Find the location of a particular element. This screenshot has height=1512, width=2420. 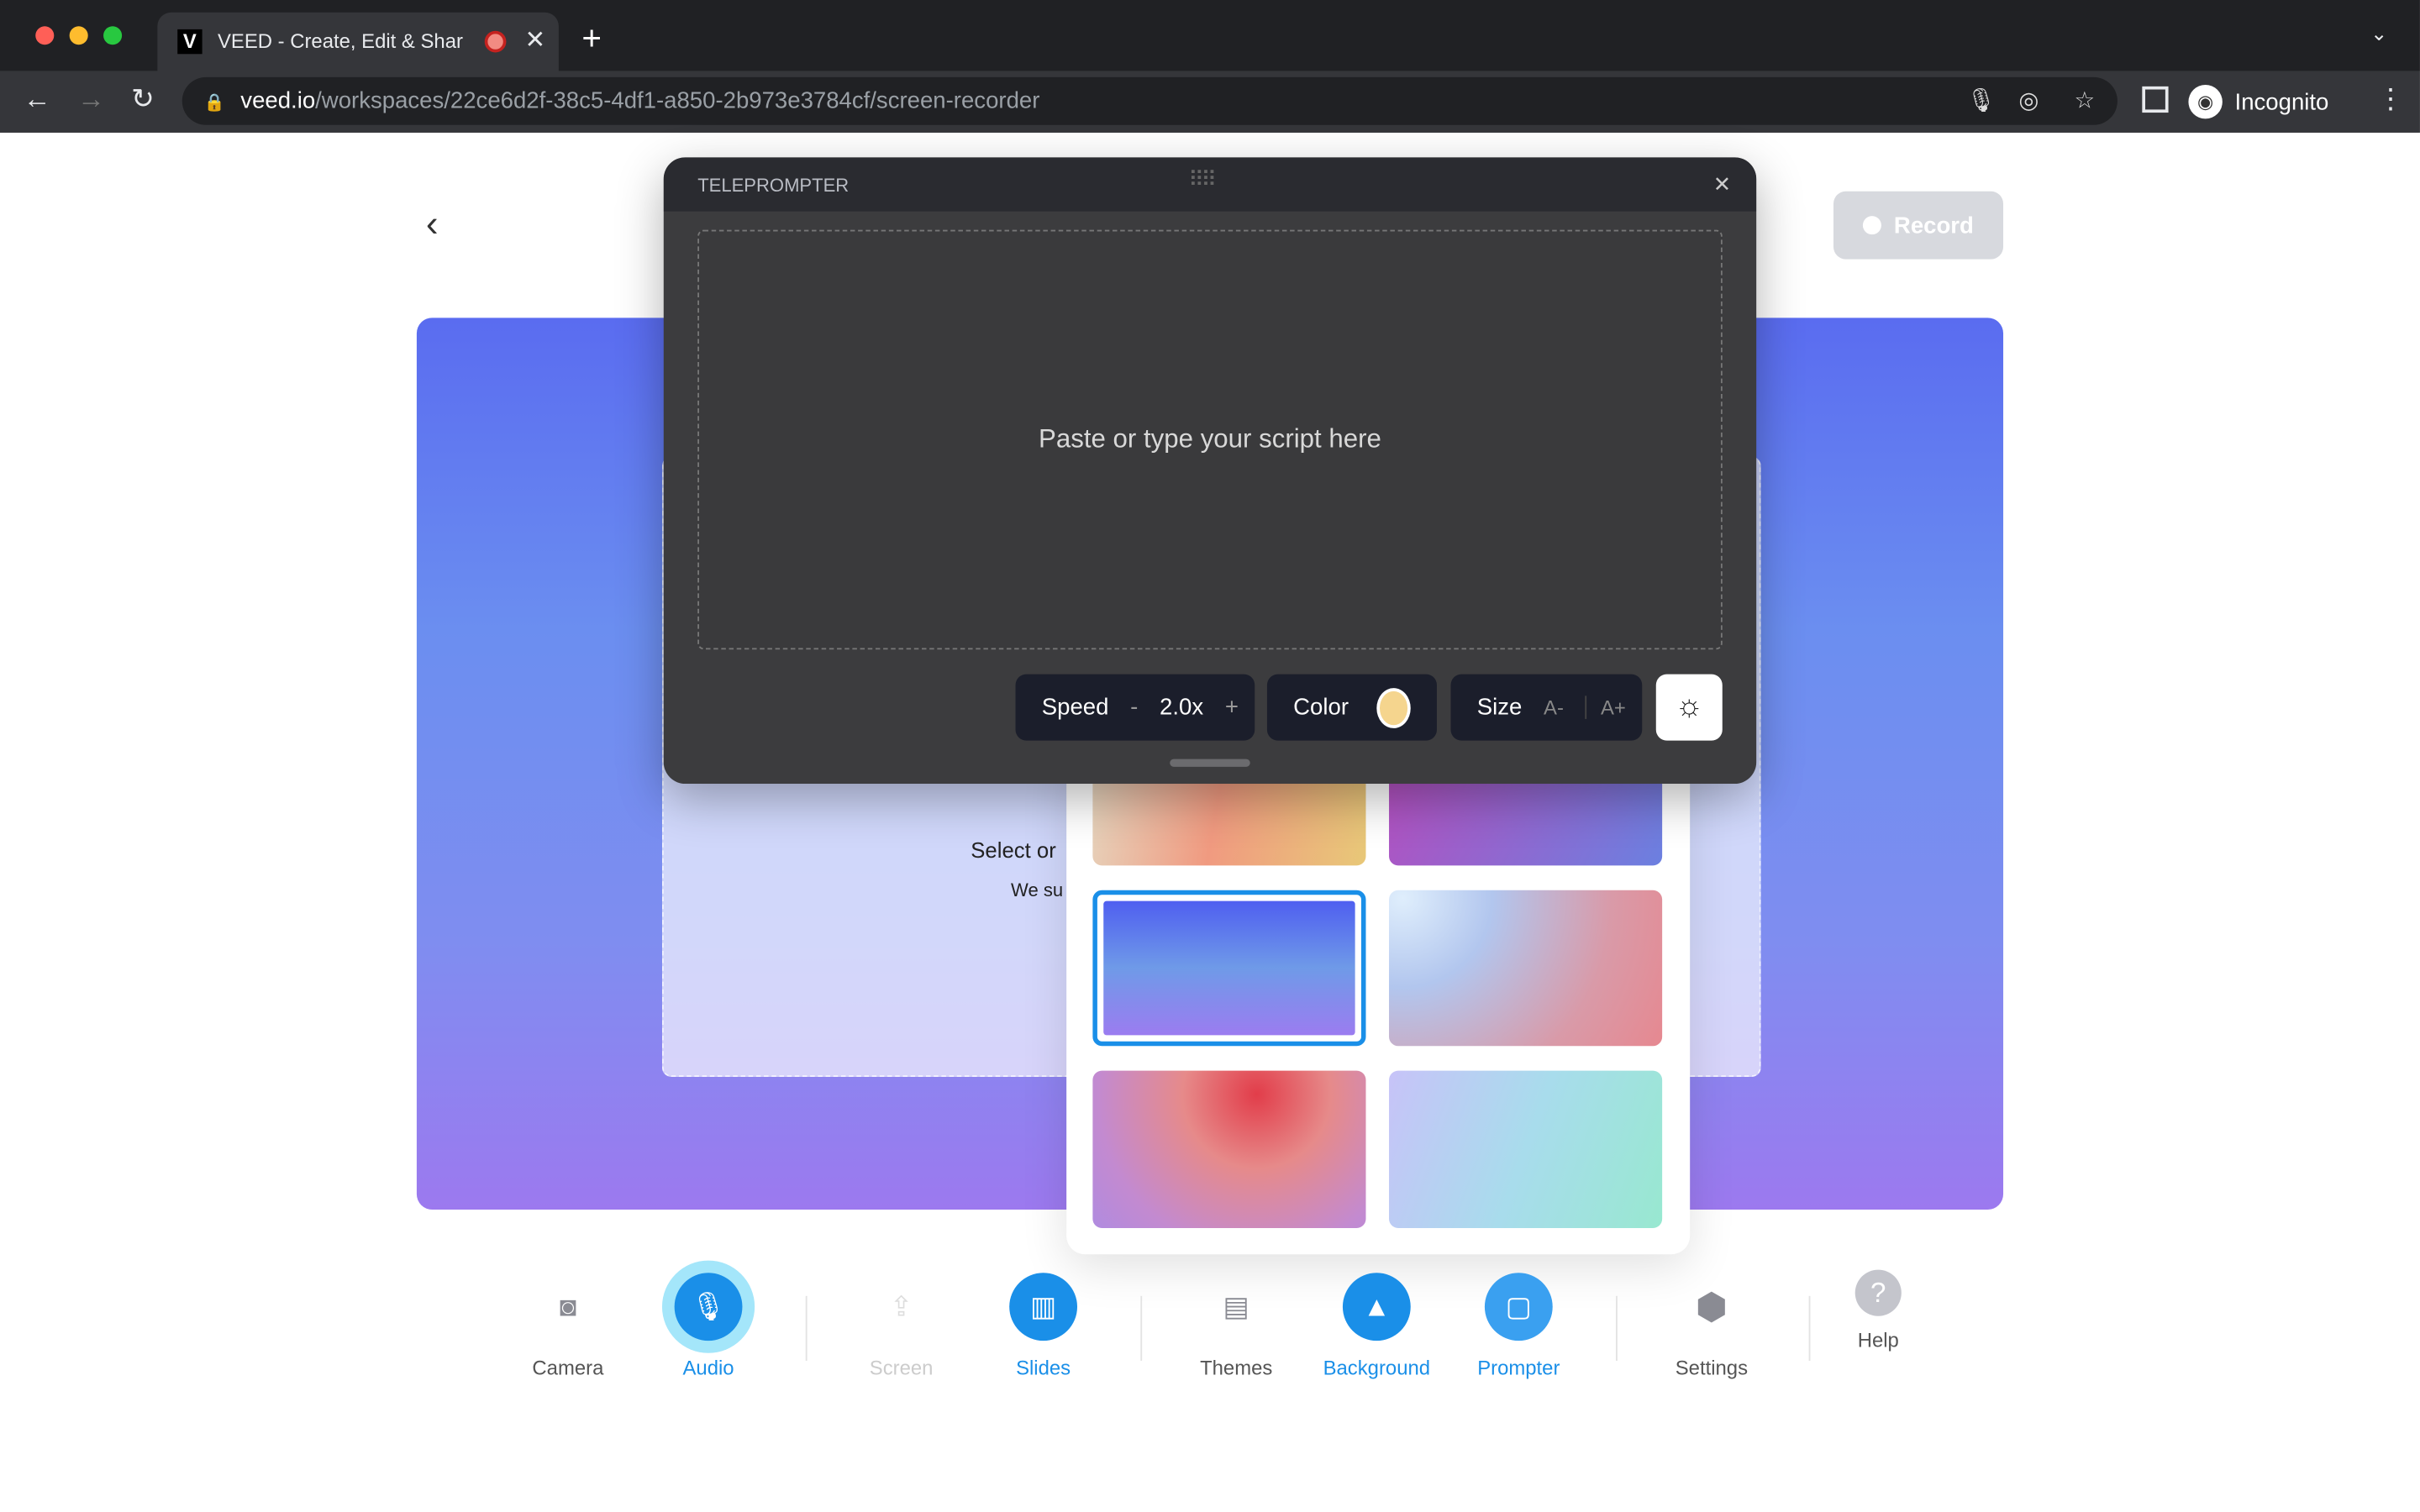

toolbar-screen: ⇪ Screen is located at coordinates (901, 1320).